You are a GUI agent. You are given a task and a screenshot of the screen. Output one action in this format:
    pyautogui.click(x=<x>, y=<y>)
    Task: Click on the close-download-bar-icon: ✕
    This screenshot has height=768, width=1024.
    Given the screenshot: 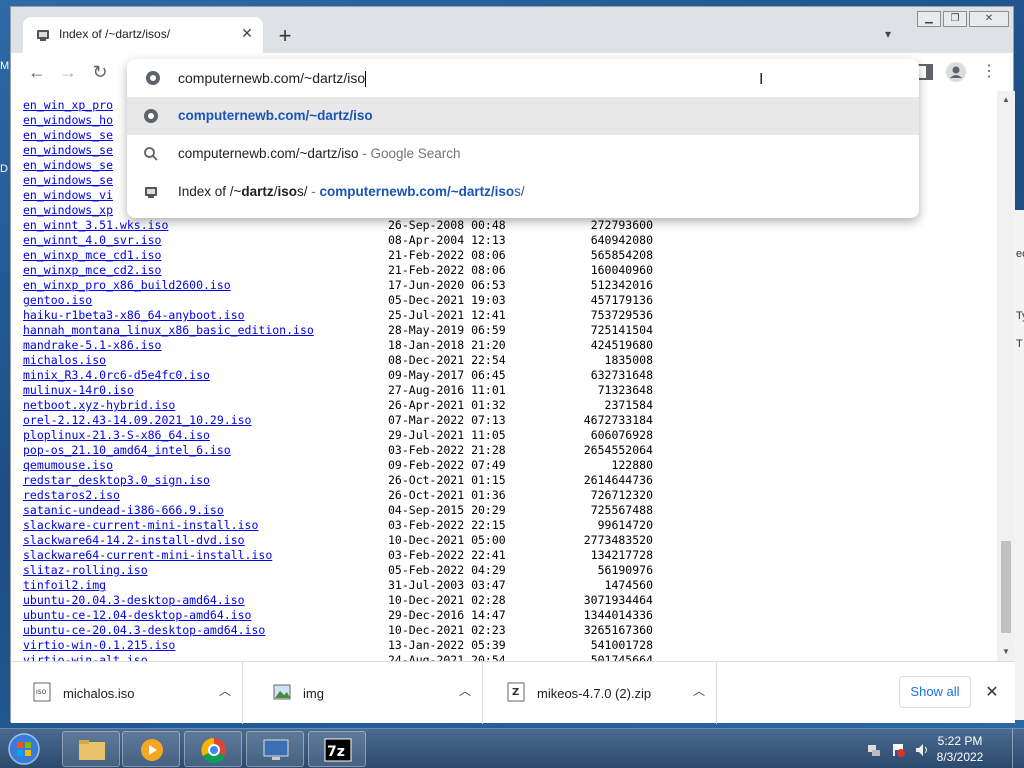 What is the action you would take?
    pyautogui.click(x=992, y=693)
    